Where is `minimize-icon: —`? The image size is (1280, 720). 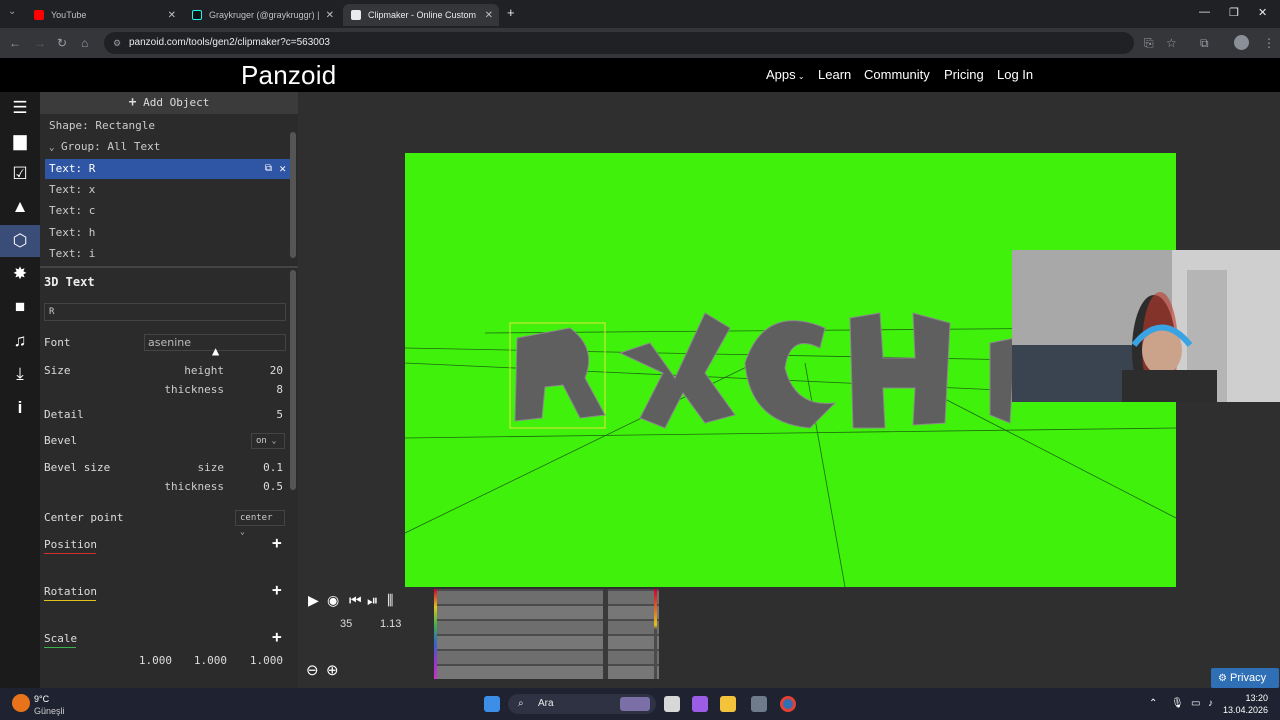
minimize-icon: — is located at coordinates (1204, 12).